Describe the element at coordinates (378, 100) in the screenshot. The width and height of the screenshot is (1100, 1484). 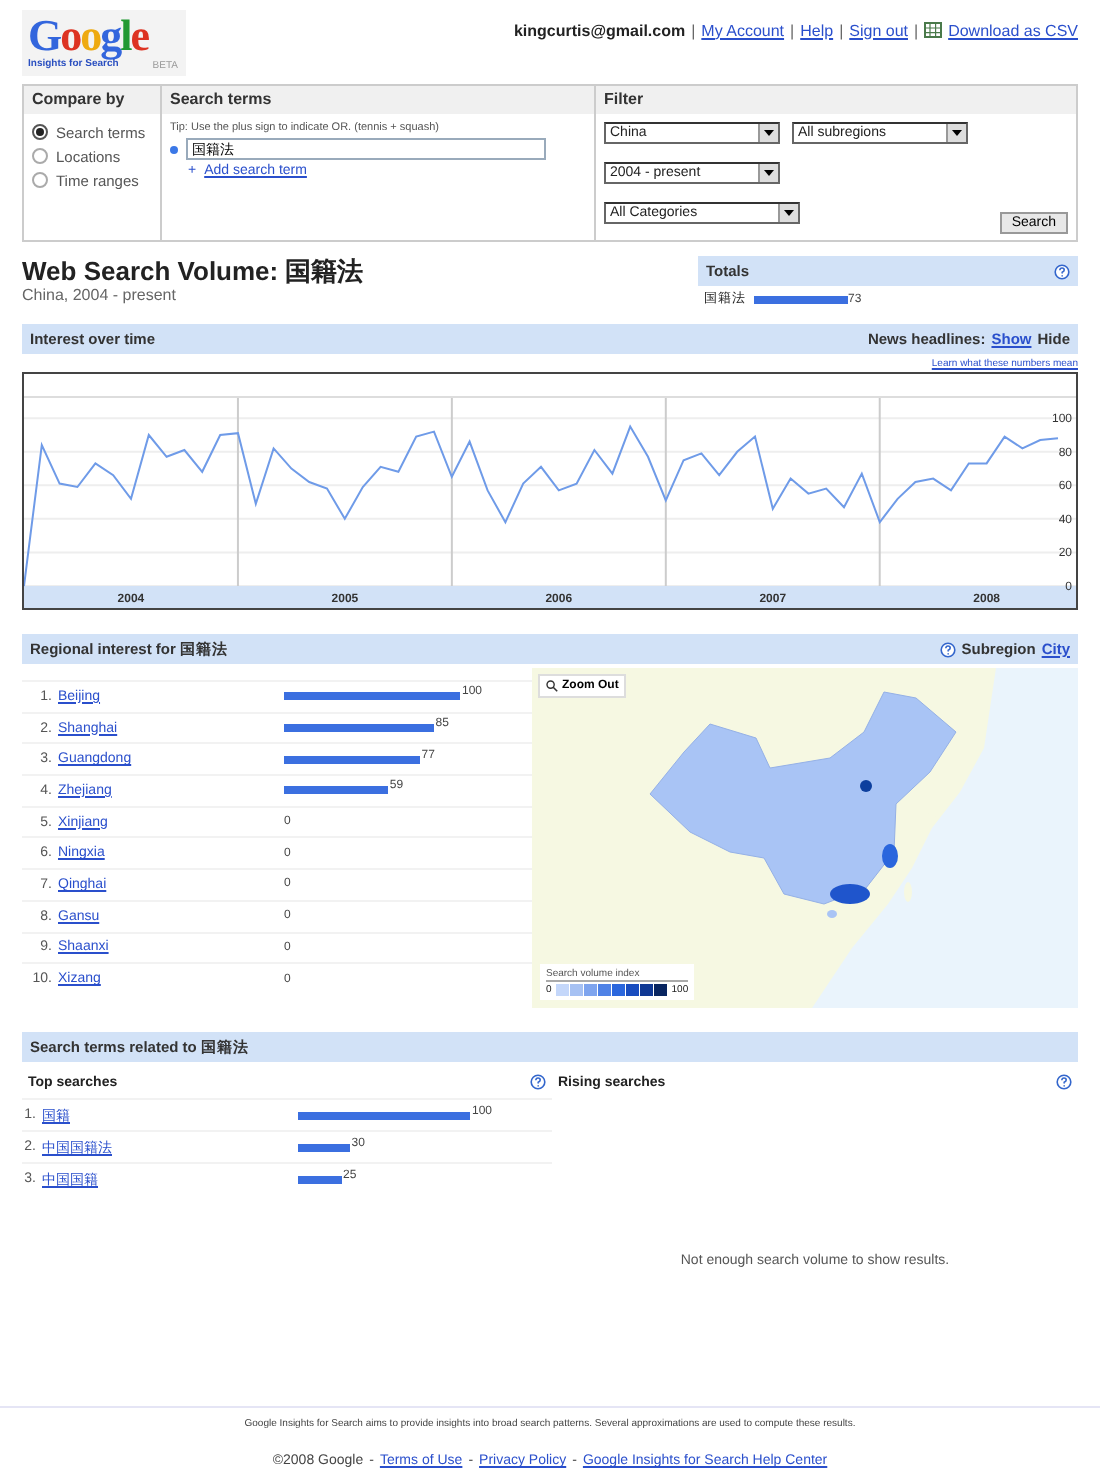
I see `column-header: Search terms` at that location.